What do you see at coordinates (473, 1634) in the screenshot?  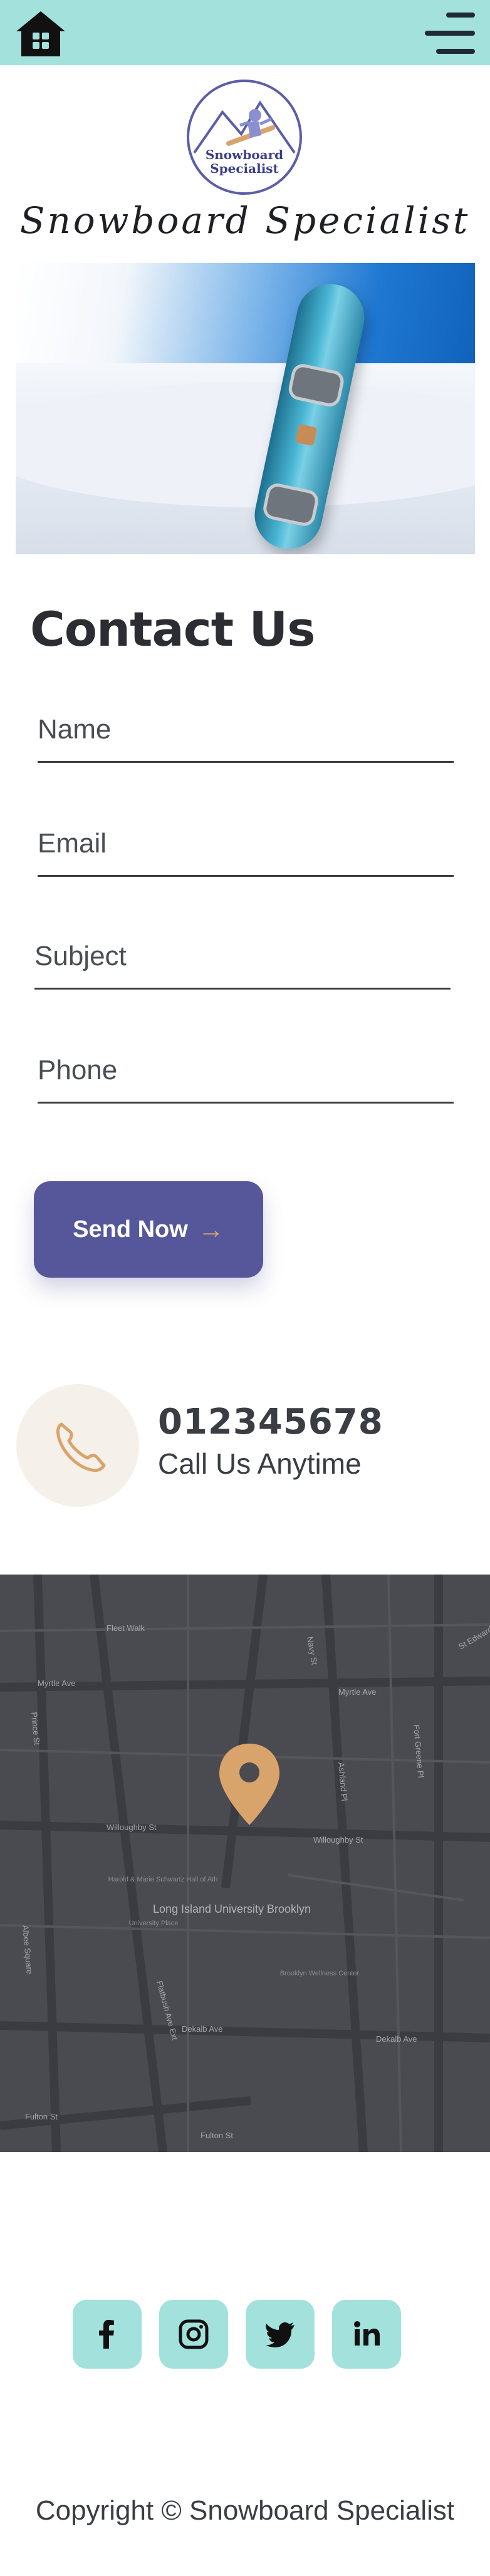 I see `map-label: St Edwards St` at bounding box center [473, 1634].